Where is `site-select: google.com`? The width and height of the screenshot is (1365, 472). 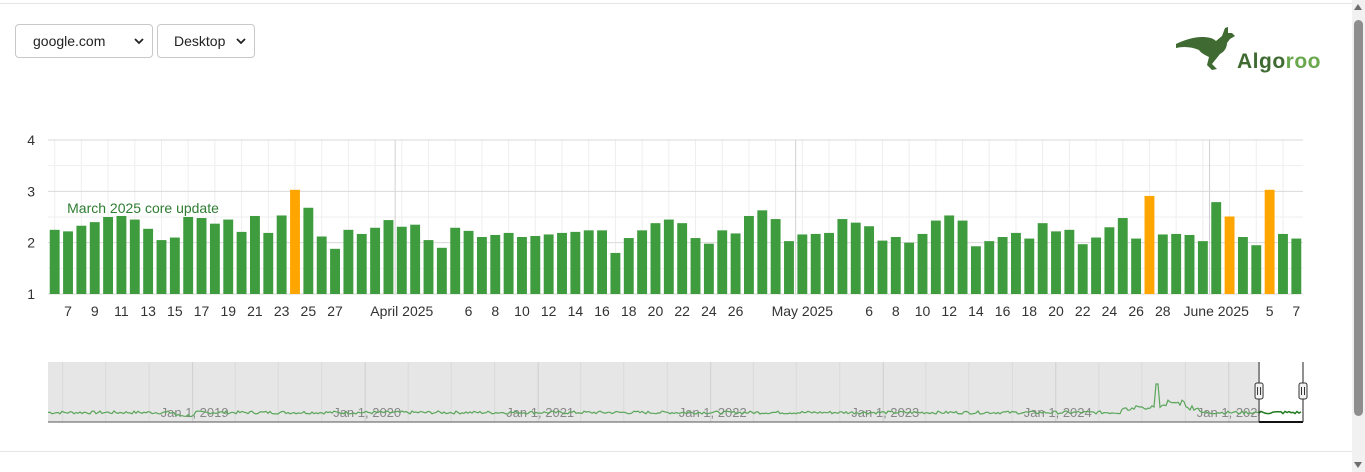
site-select: google.com is located at coordinates (84, 41).